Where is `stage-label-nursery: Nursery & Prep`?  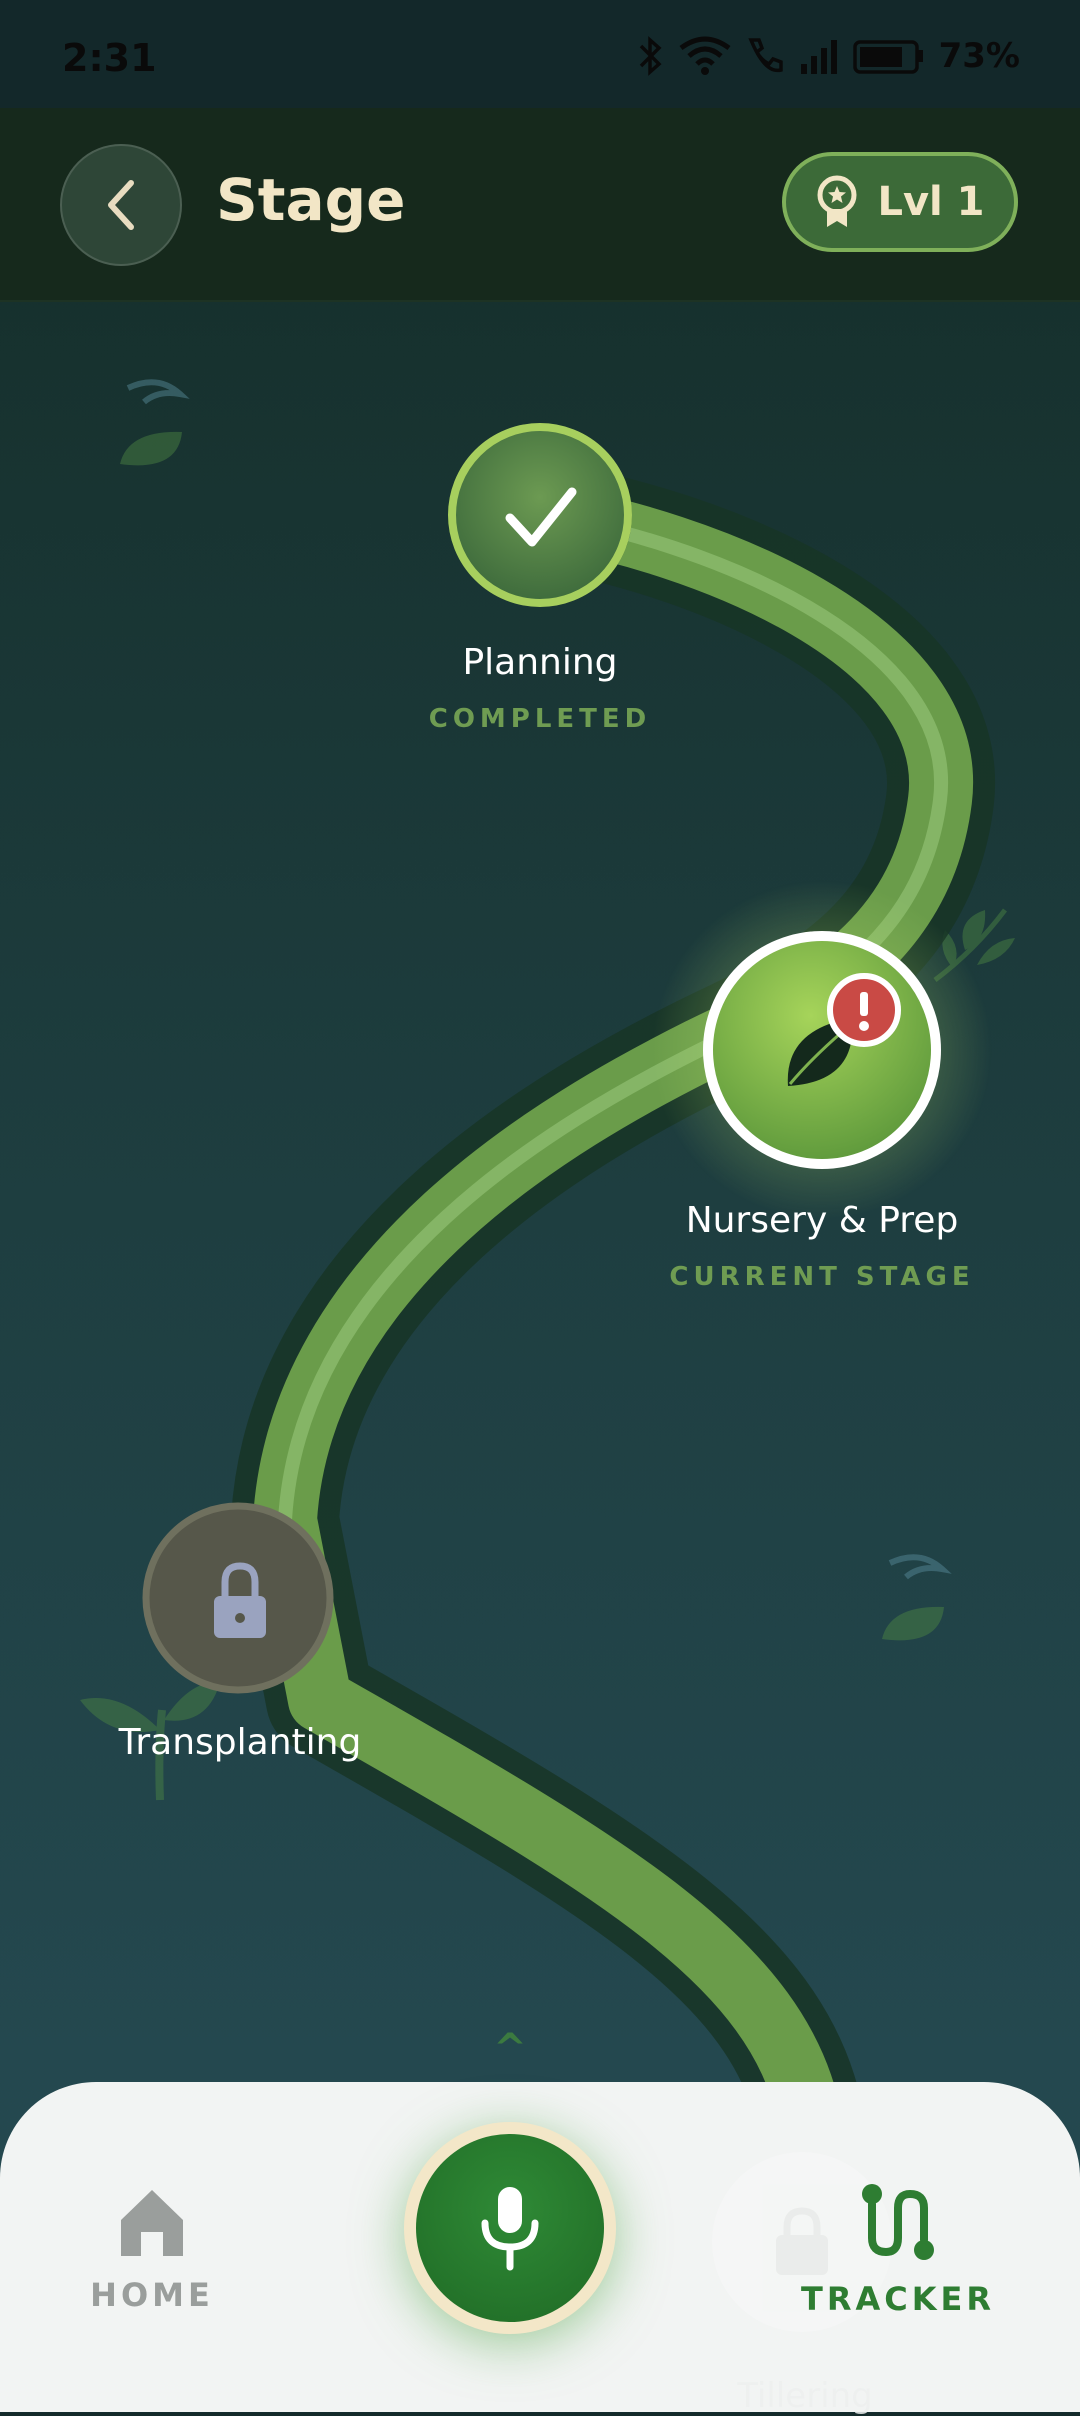
stage-label-nursery: Nursery & Prep is located at coordinates (822, 1220).